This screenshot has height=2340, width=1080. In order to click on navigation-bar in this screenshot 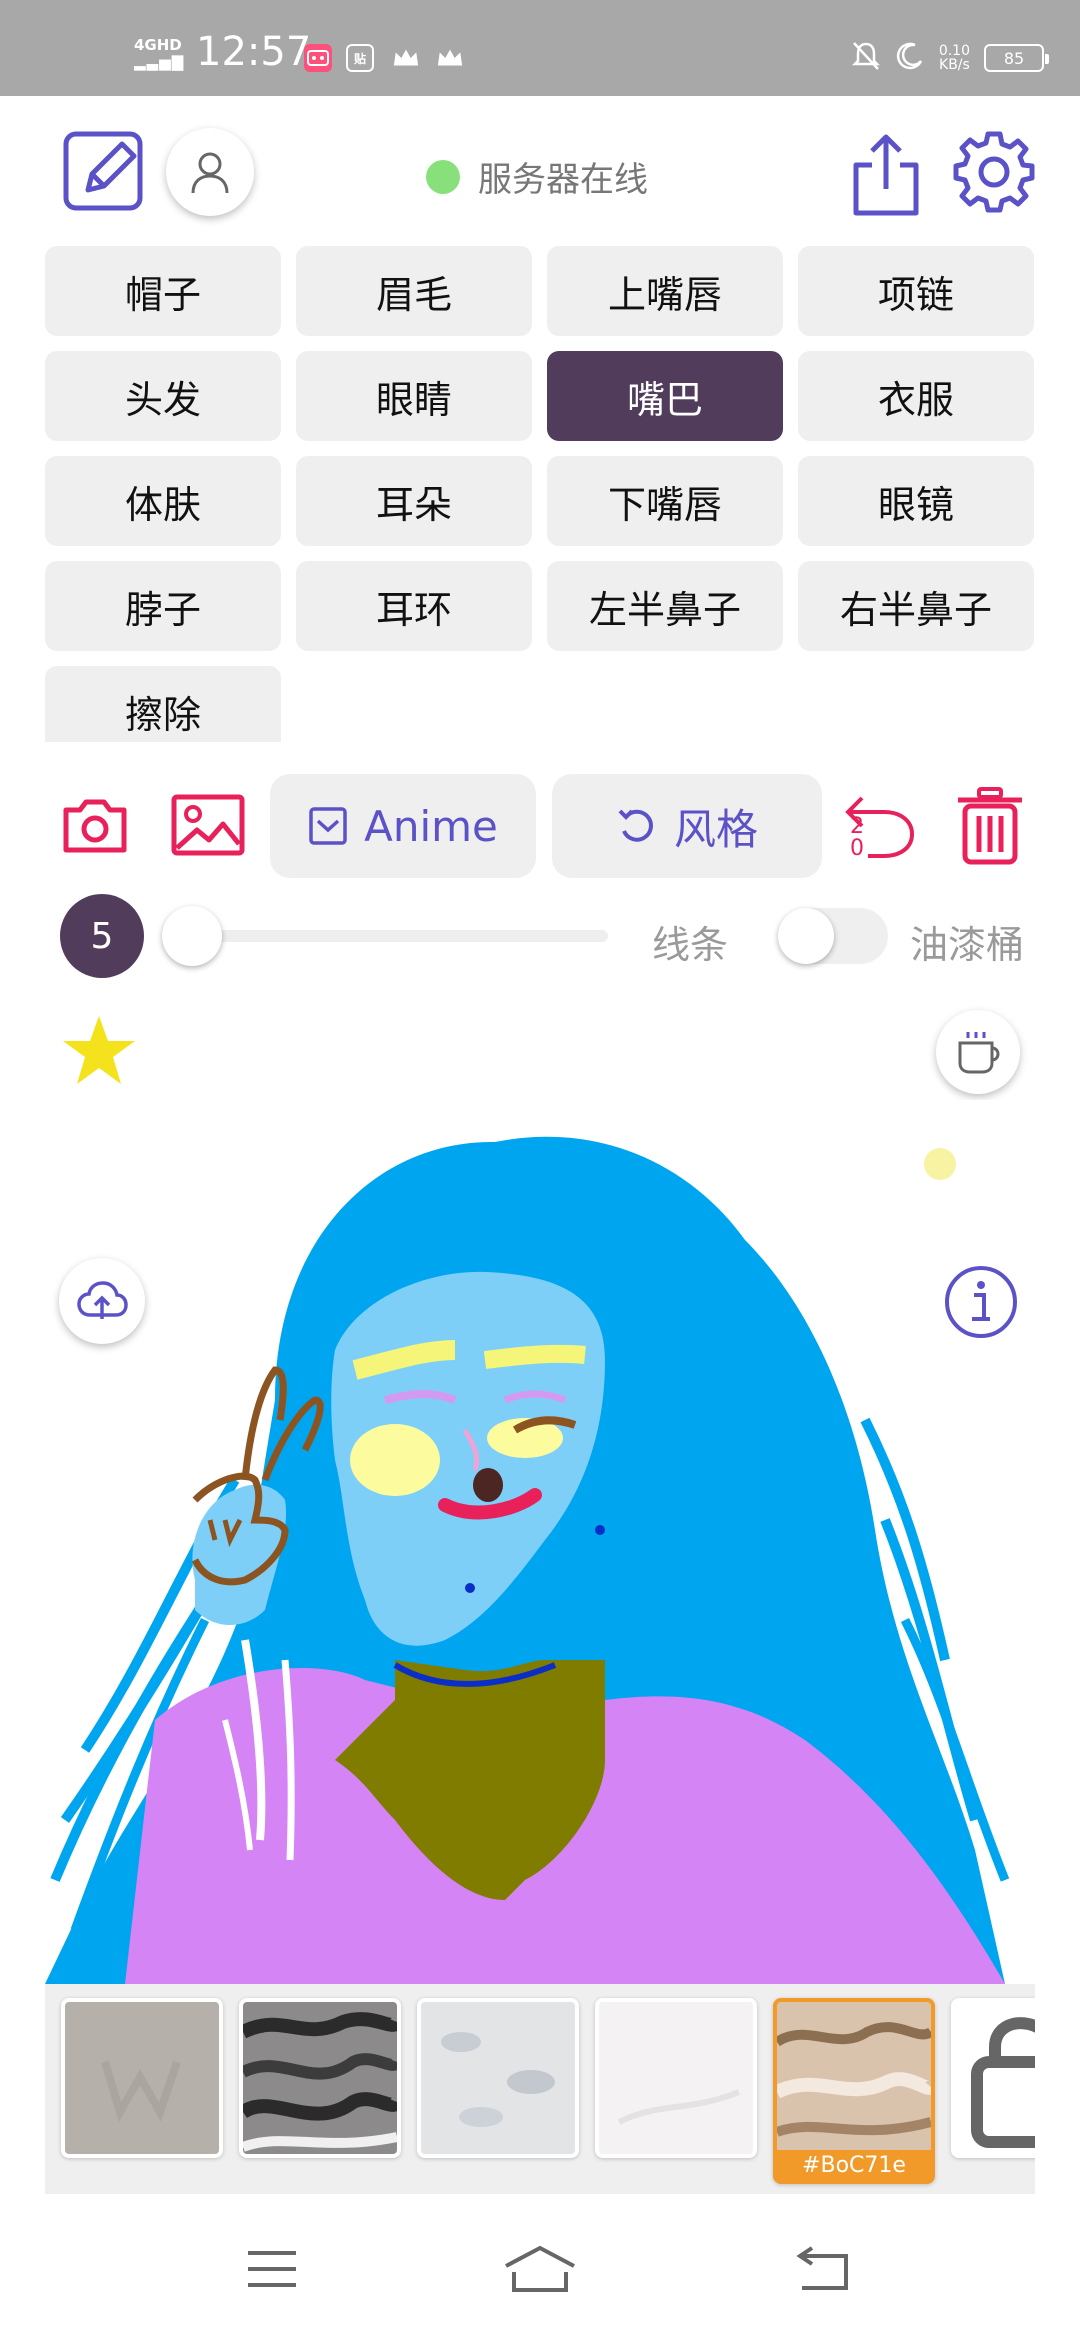, I will do `click(540, 2267)`.